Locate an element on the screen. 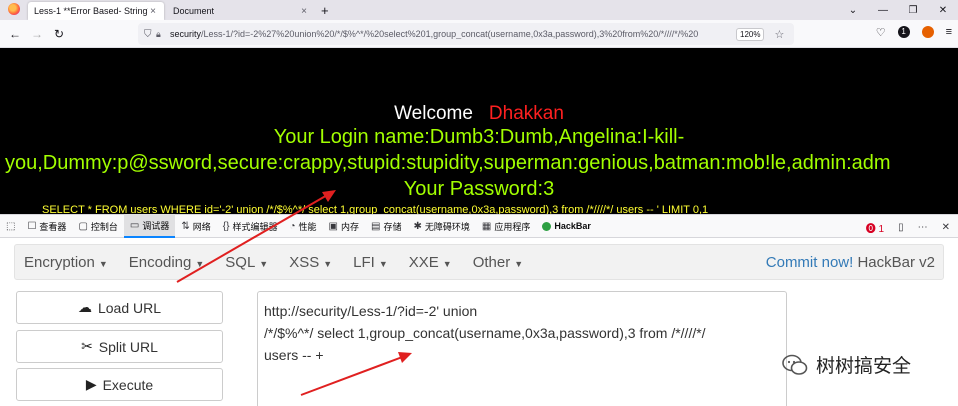 The height and width of the screenshot is (406, 958). firefox-icon is located at coordinates (14, 9).